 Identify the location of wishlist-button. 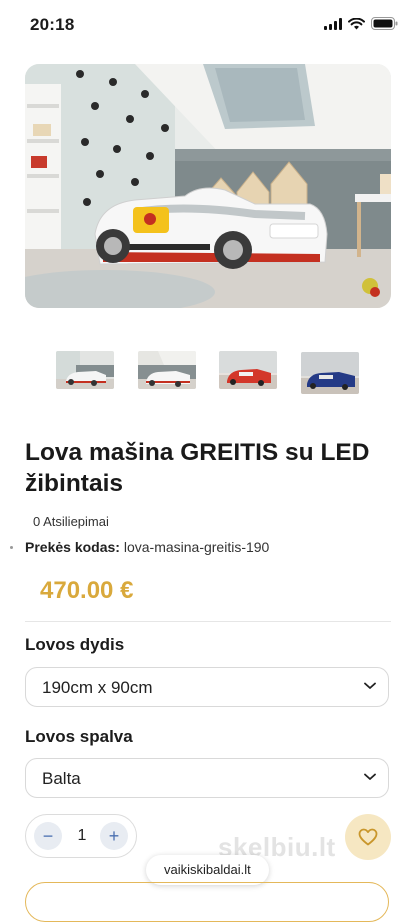
(368, 837).